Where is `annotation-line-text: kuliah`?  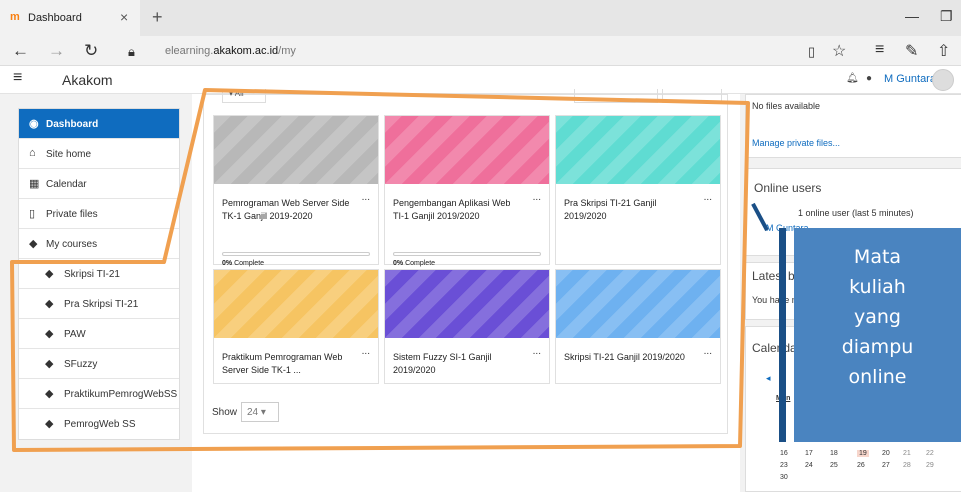 annotation-line-text: kuliah is located at coordinates (877, 287).